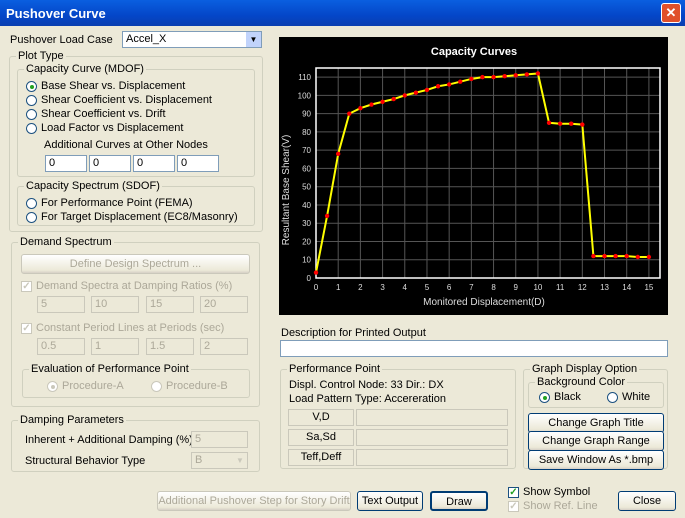 This screenshot has height=518, width=685. I want to click on option-label: Base Shear vs. Displacement, so click(113, 86).